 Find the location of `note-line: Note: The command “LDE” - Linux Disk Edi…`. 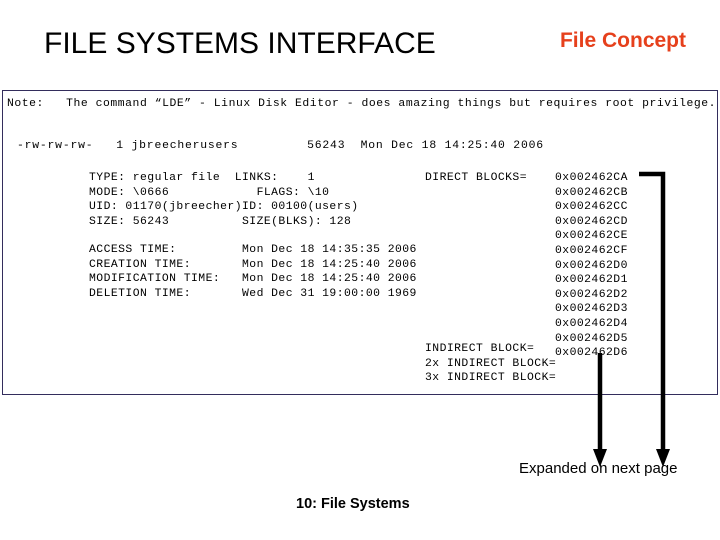

note-line: Note: The command “LDE” - Linux Disk Edi… is located at coordinates (362, 104).